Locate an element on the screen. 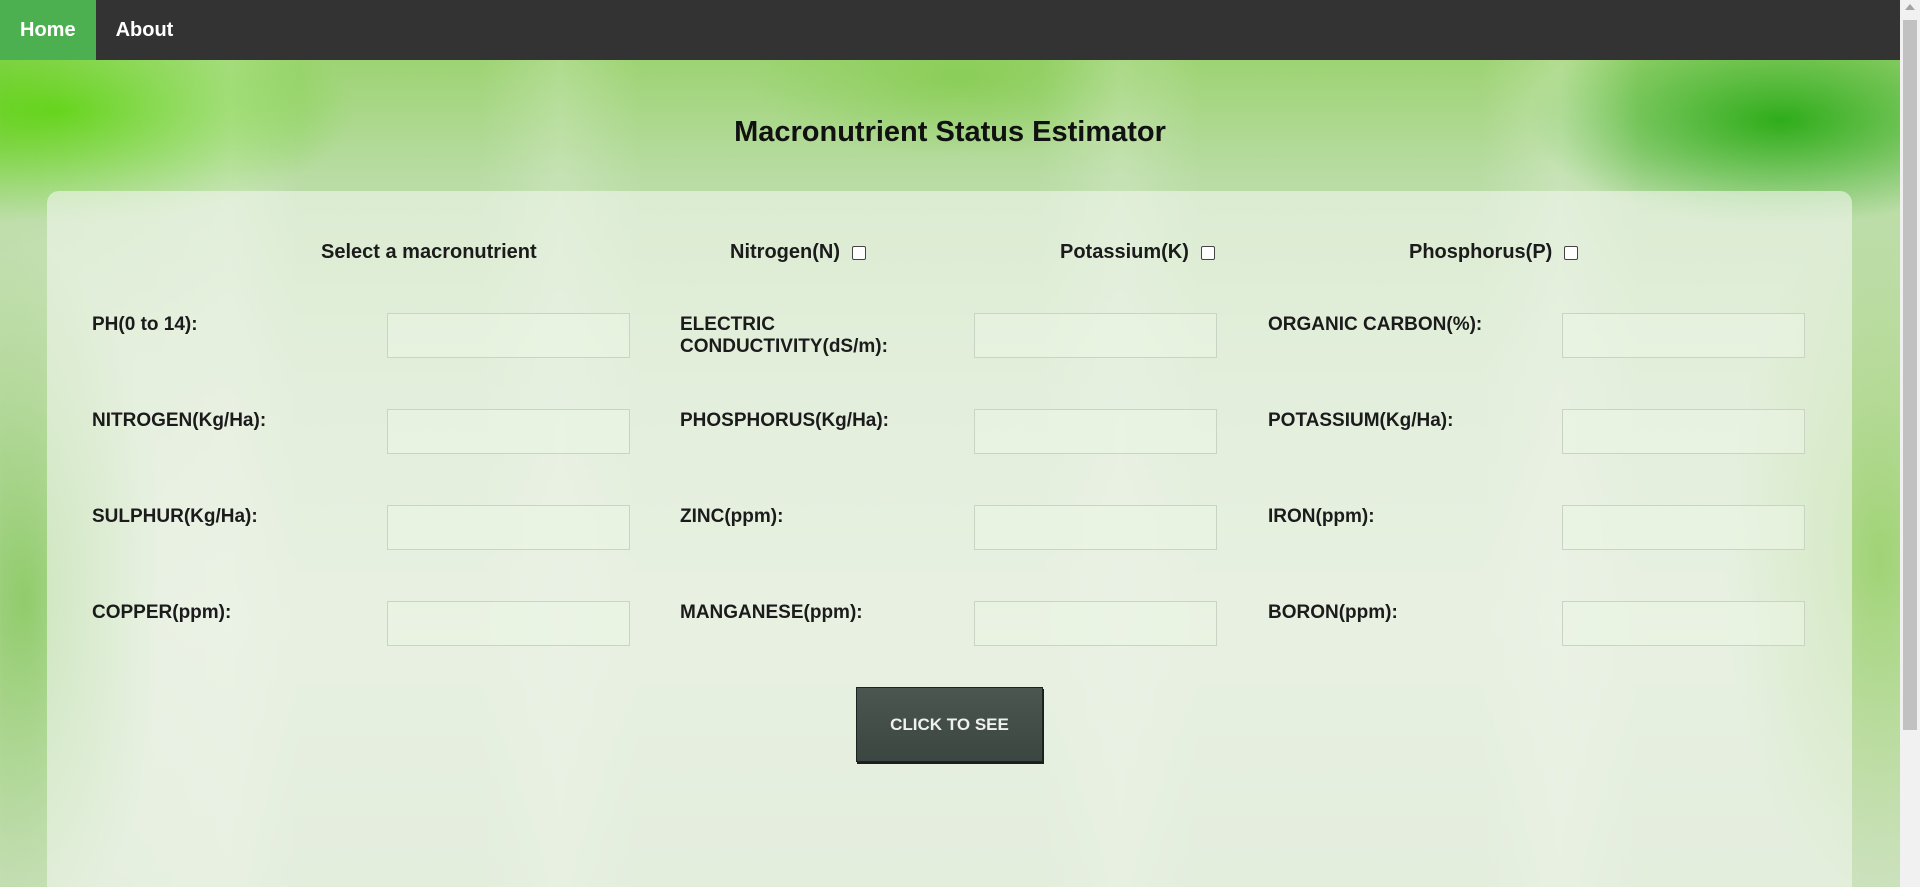  nitrogen-checkbox is located at coordinates (858, 252).